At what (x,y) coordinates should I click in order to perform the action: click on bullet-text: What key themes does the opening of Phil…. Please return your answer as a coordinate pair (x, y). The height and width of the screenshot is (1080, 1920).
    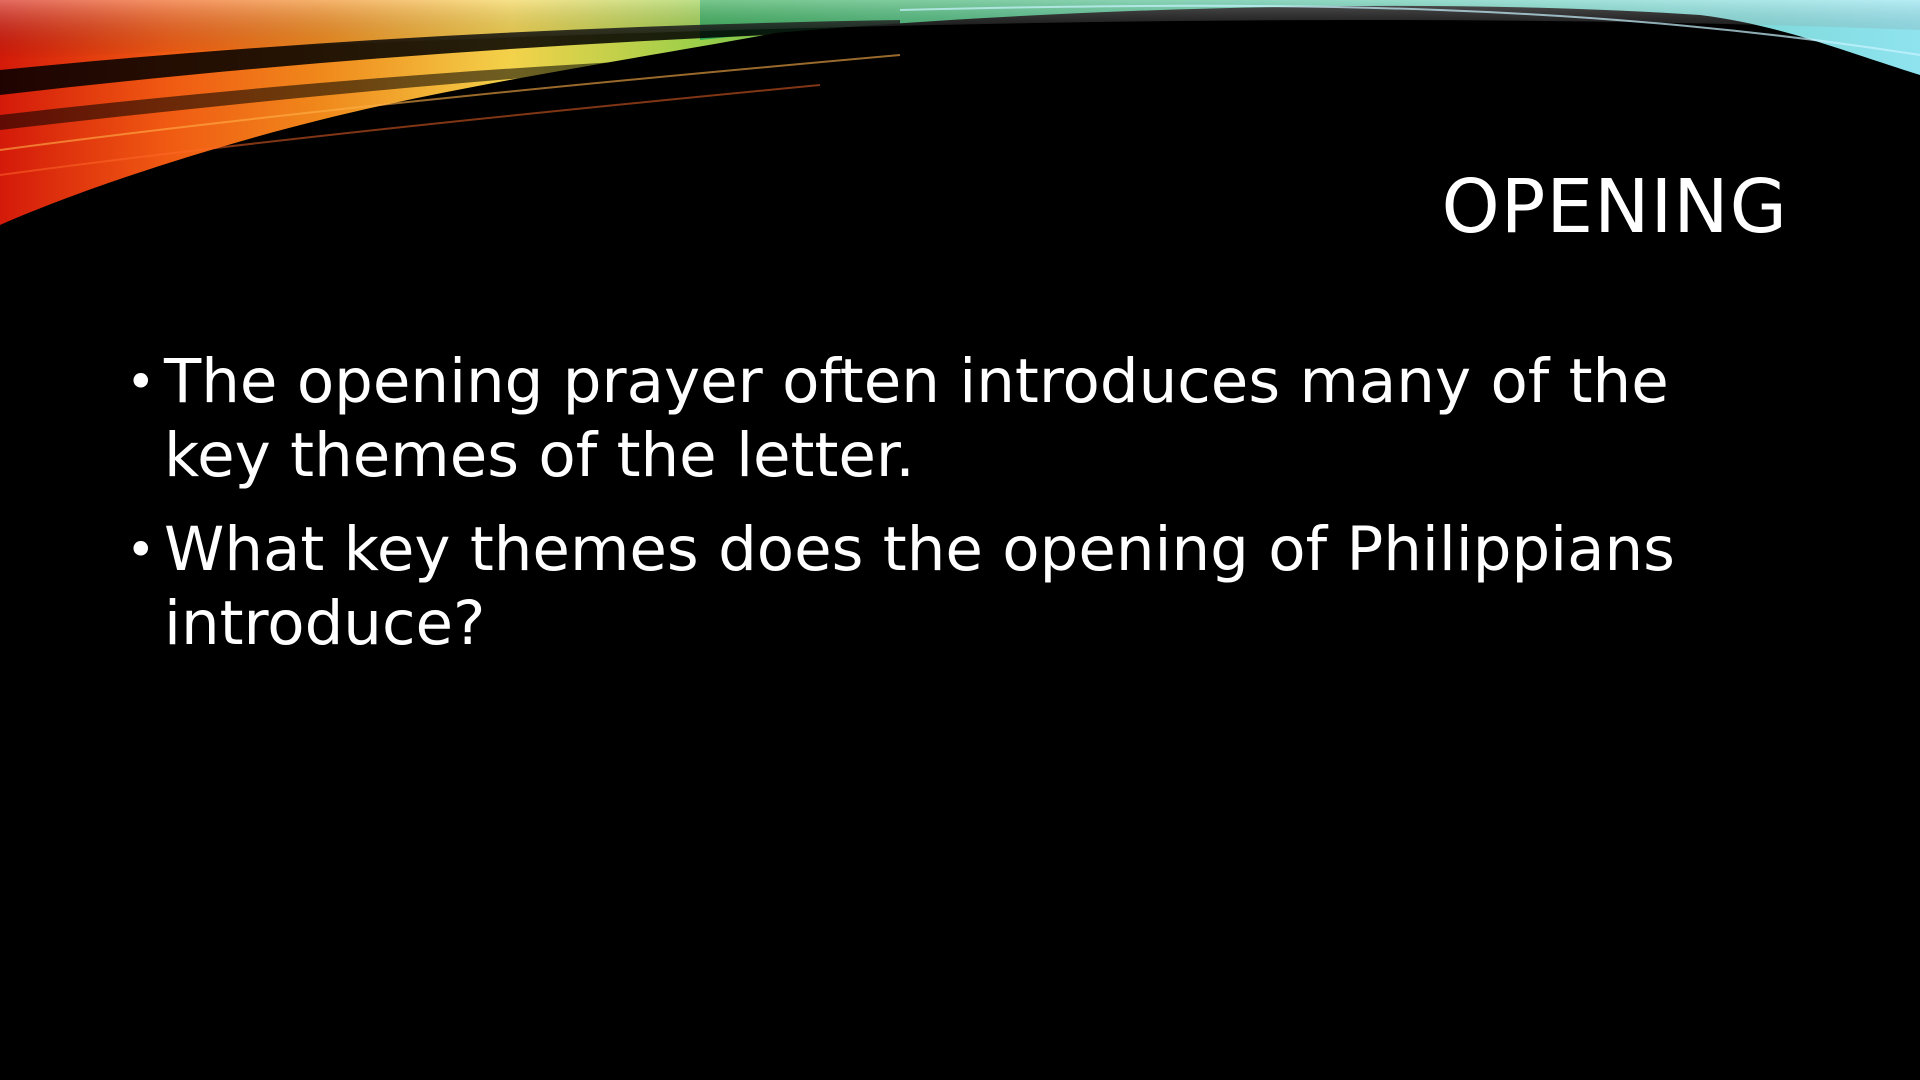
    Looking at the image, I should click on (919, 586).